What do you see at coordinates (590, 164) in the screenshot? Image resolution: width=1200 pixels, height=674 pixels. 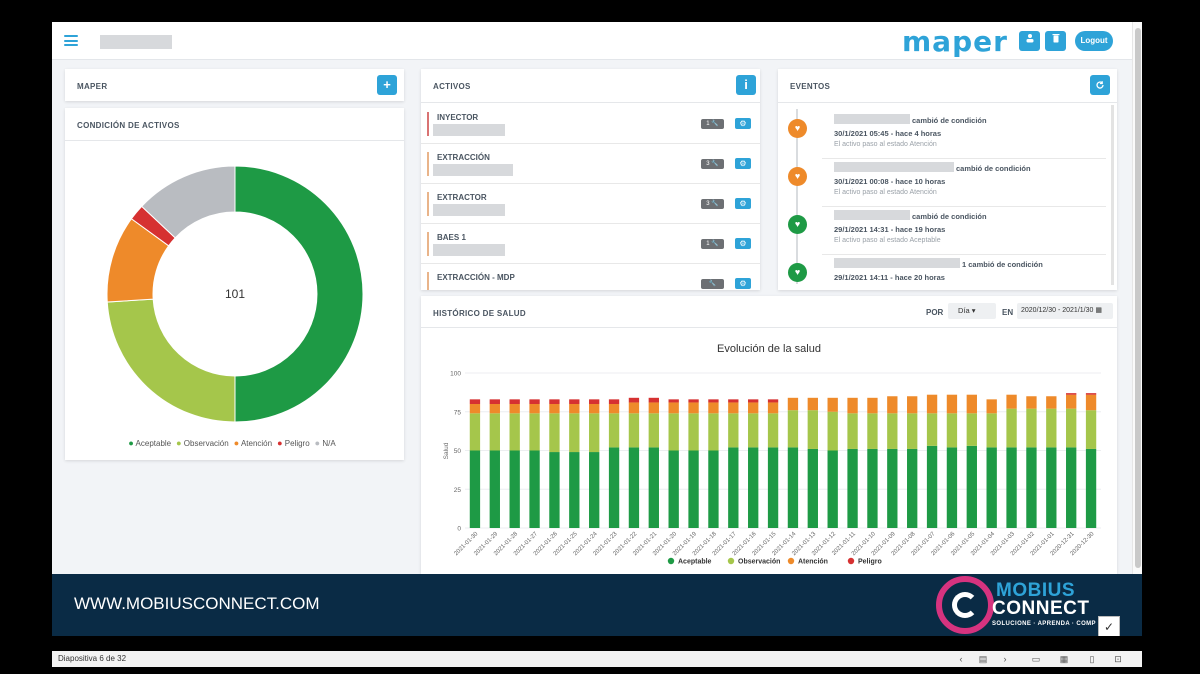 I see `activo-row: EXTRACCIÓN 3 🔧 ⚙` at bounding box center [590, 164].